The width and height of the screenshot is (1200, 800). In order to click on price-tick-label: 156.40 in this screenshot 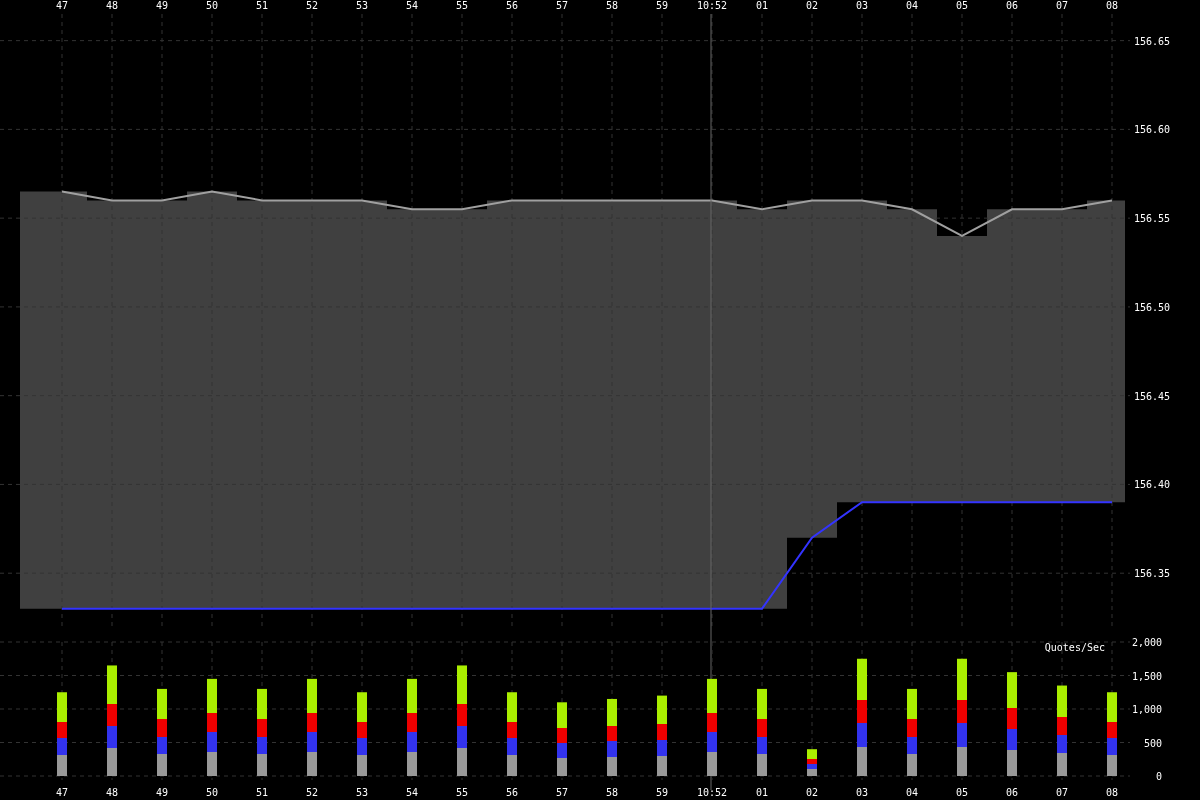, I will do `click(1151, 485)`.